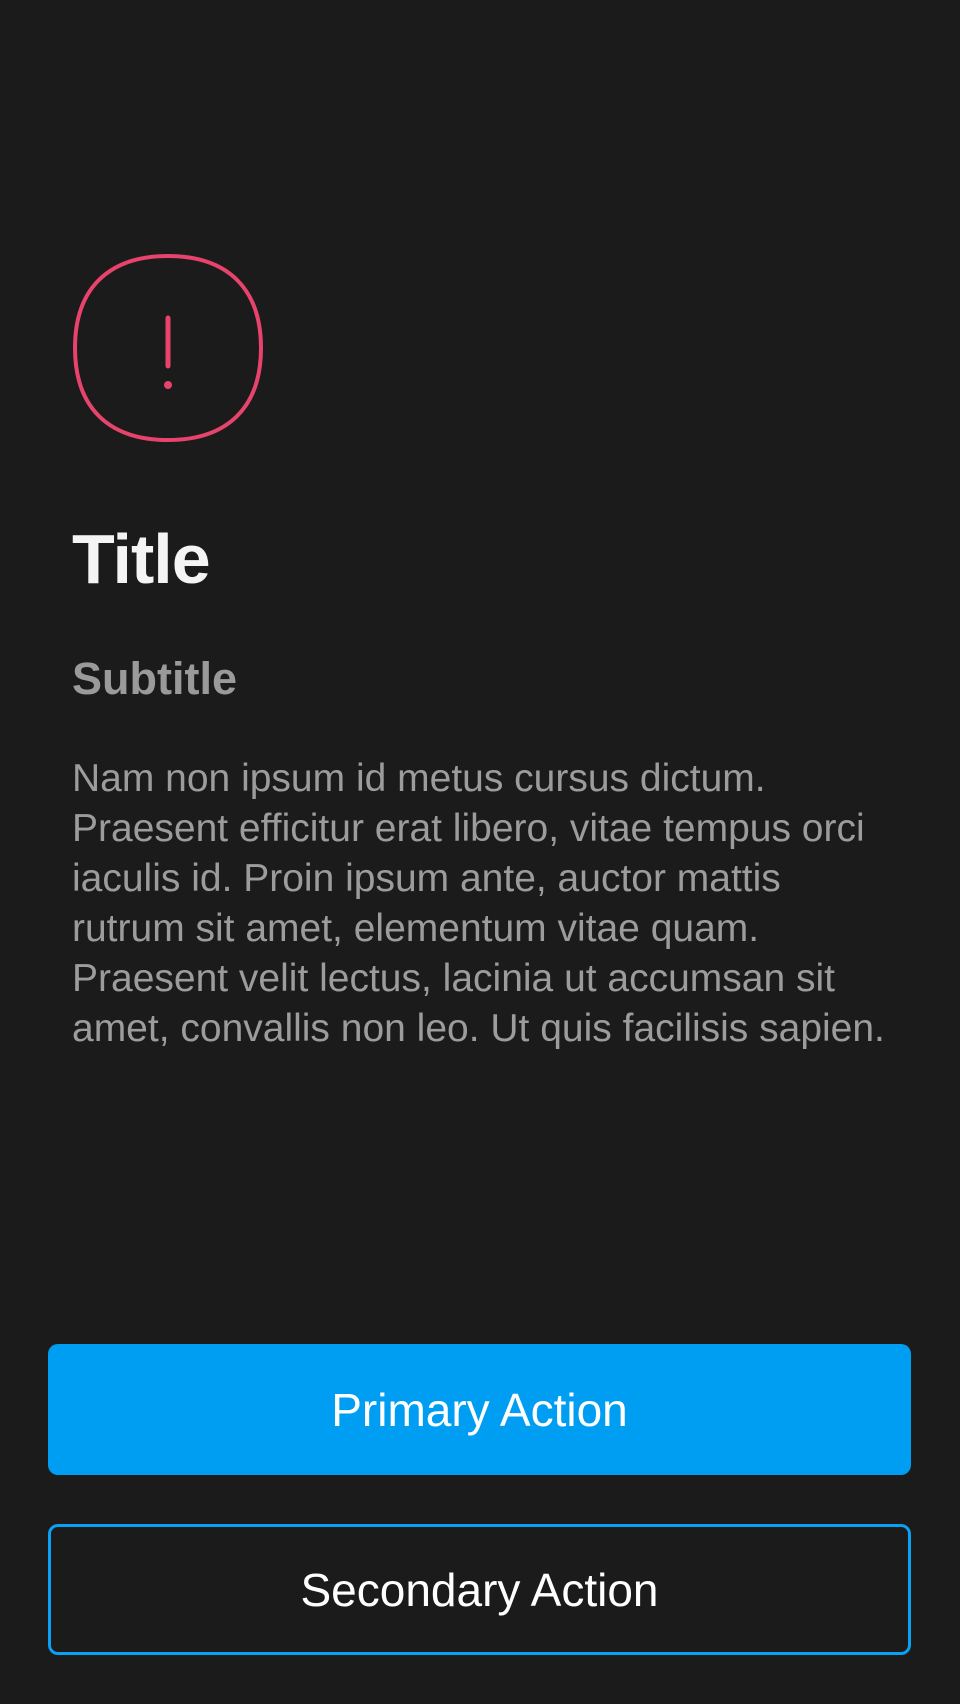 The width and height of the screenshot is (960, 1704). What do you see at coordinates (168, 348) in the screenshot?
I see `alert-exclamation-icon` at bounding box center [168, 348].